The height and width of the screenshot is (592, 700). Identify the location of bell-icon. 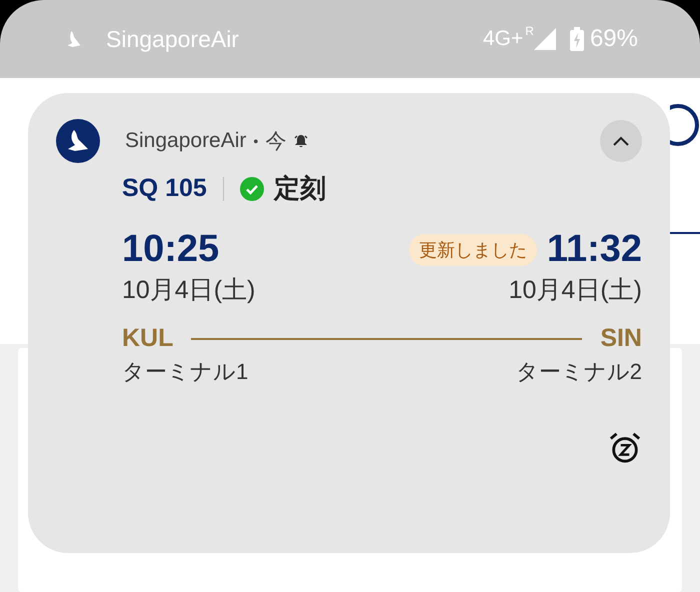
(301, 141).